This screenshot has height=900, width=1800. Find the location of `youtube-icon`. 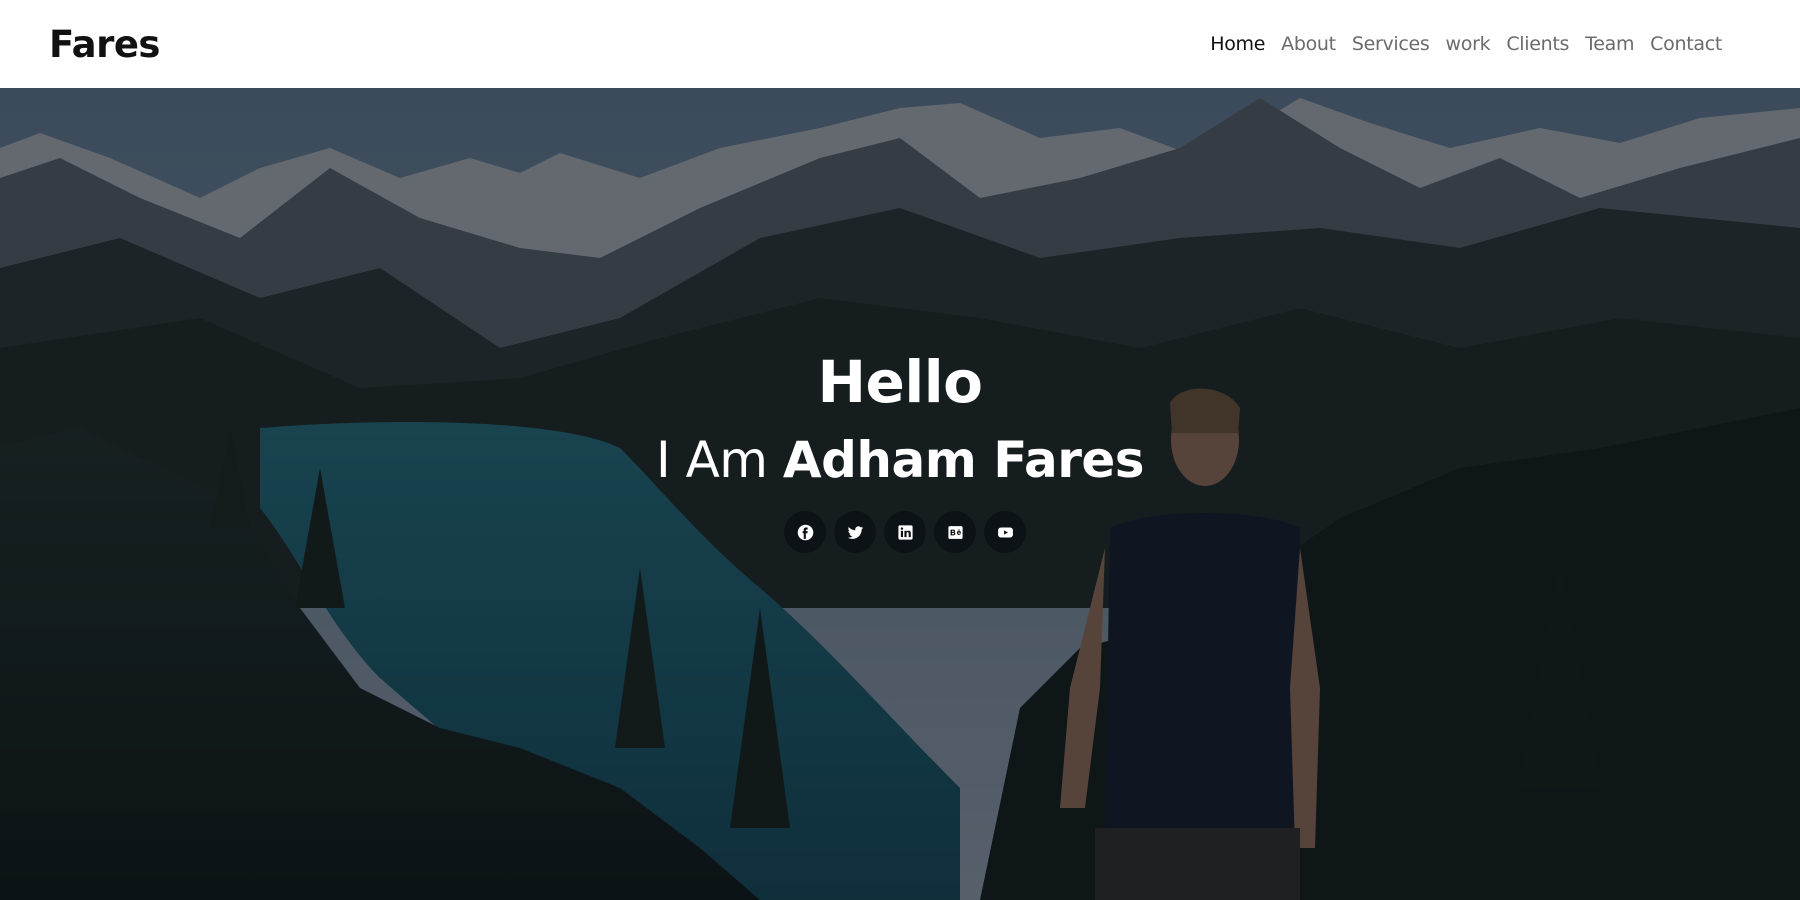

youtube-icon is located at coordinates (1005, 532).